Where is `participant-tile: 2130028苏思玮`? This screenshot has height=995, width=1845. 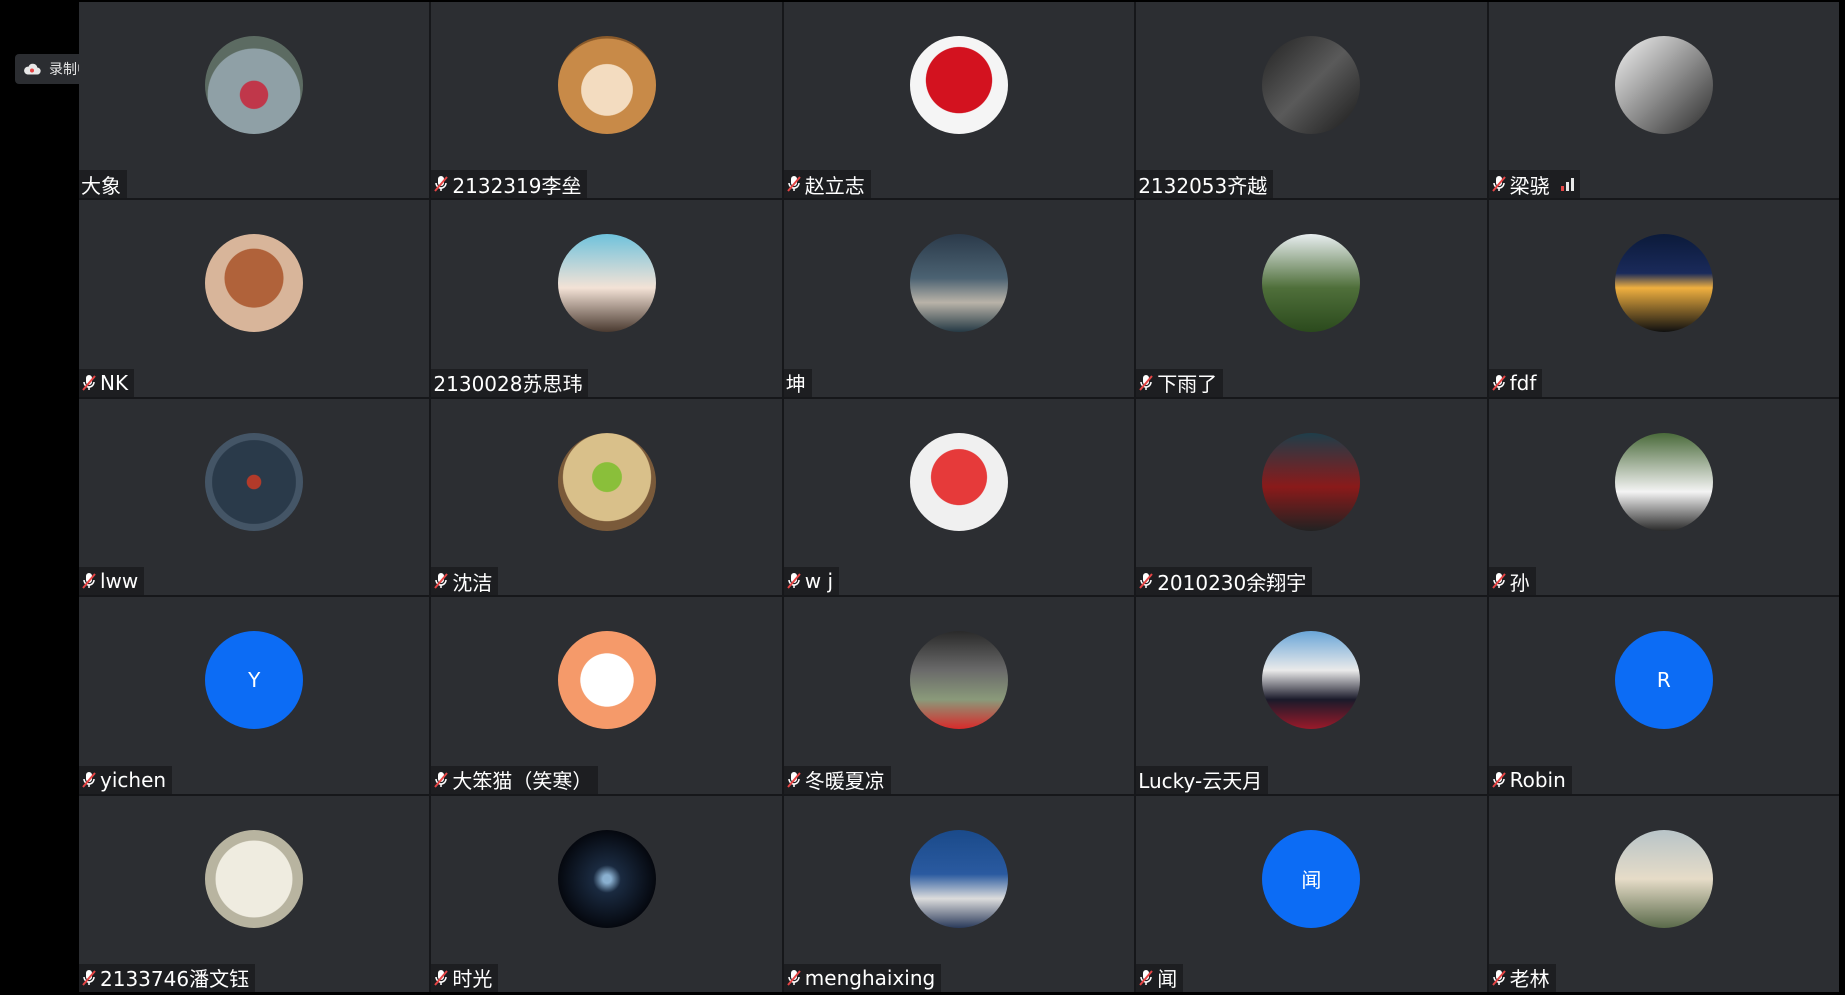 participant-tile: 2130028苏思玮 is located at coordinates (606, 298).